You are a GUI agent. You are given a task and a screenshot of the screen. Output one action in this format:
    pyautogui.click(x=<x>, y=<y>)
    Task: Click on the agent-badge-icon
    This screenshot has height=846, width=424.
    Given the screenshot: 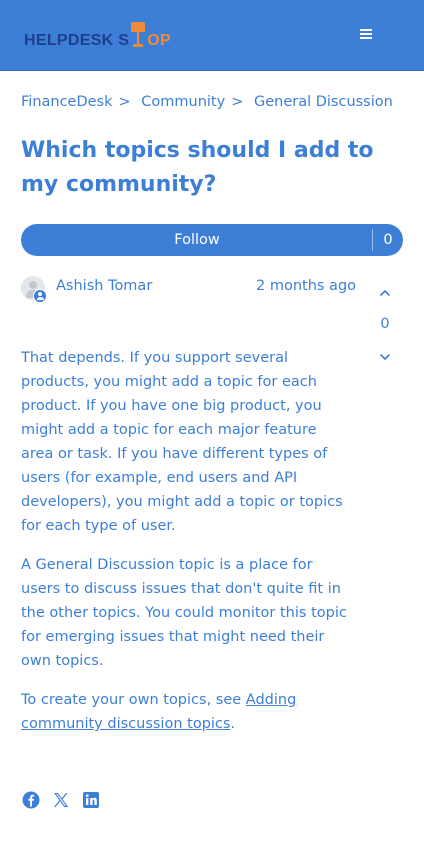 What is the action you would take?
    pyautogui.click(x=40, y=296)
    